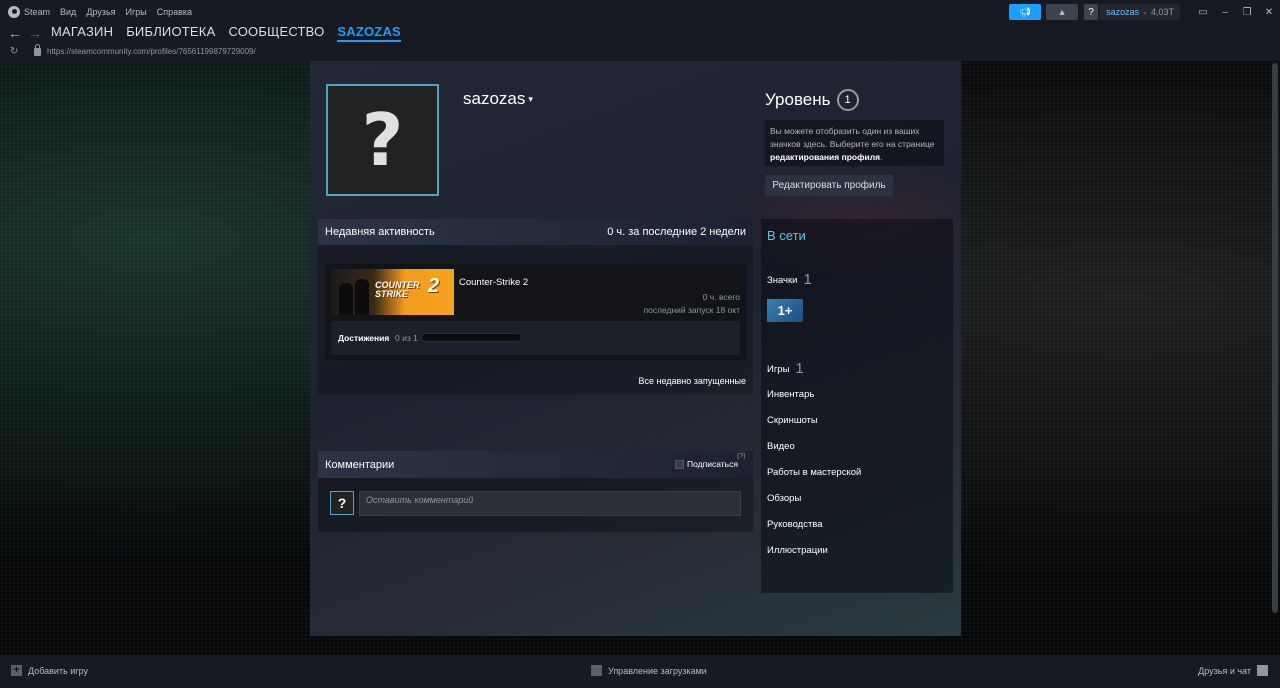 This screenshot has height=688, width=1280. I want to click on sidebar-item-guides: Руководства, so click(795, 524).